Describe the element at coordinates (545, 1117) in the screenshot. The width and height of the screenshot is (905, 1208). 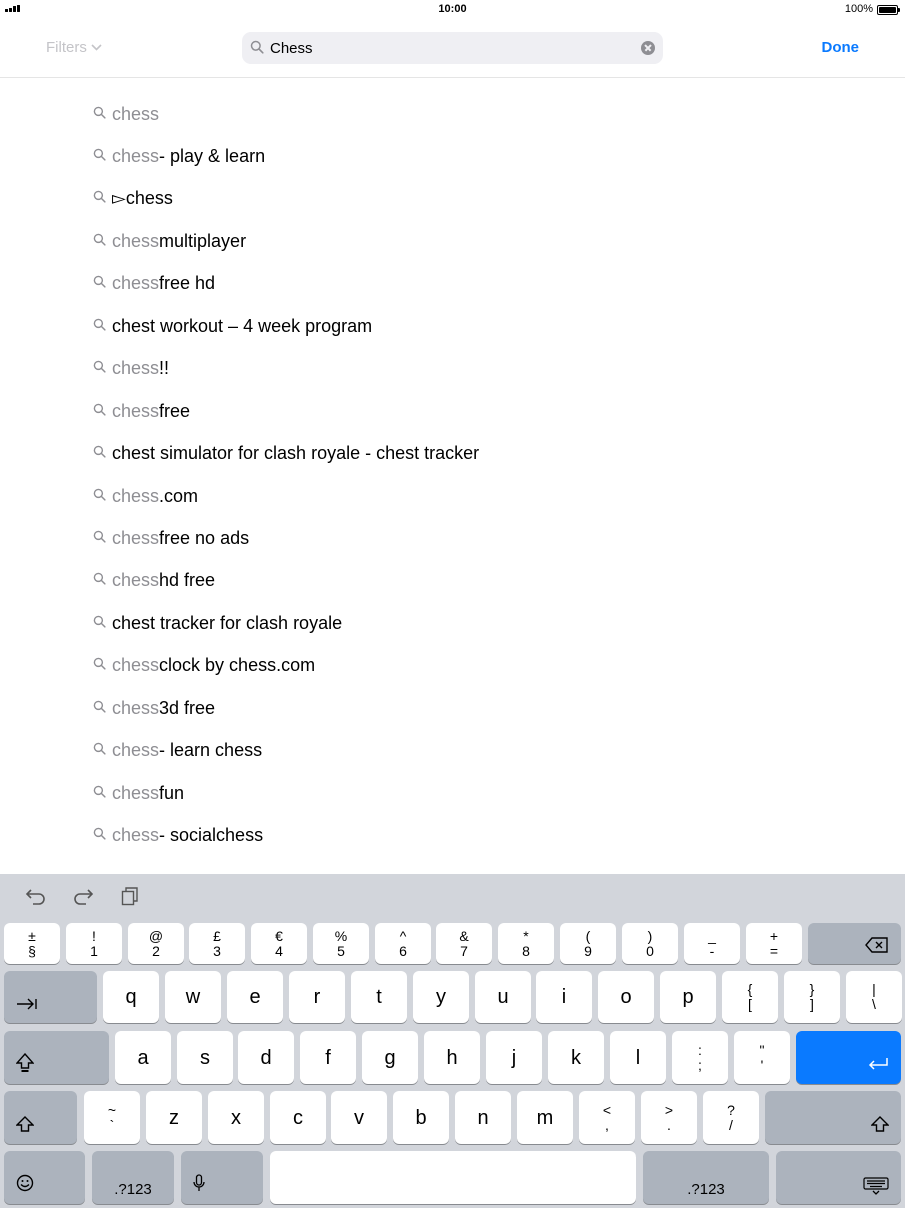
I see `key-m: m` at that location.